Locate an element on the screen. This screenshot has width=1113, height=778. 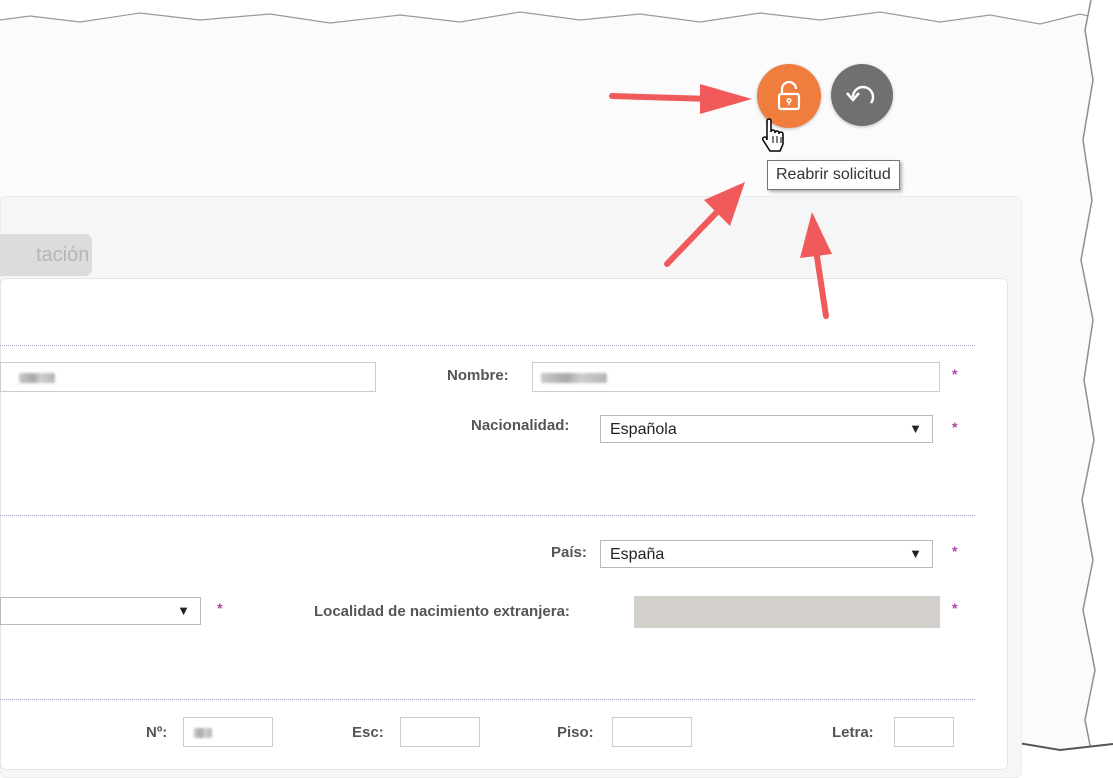
nacionalidad-select: Española ▼ is located at coordinates (766, 429).